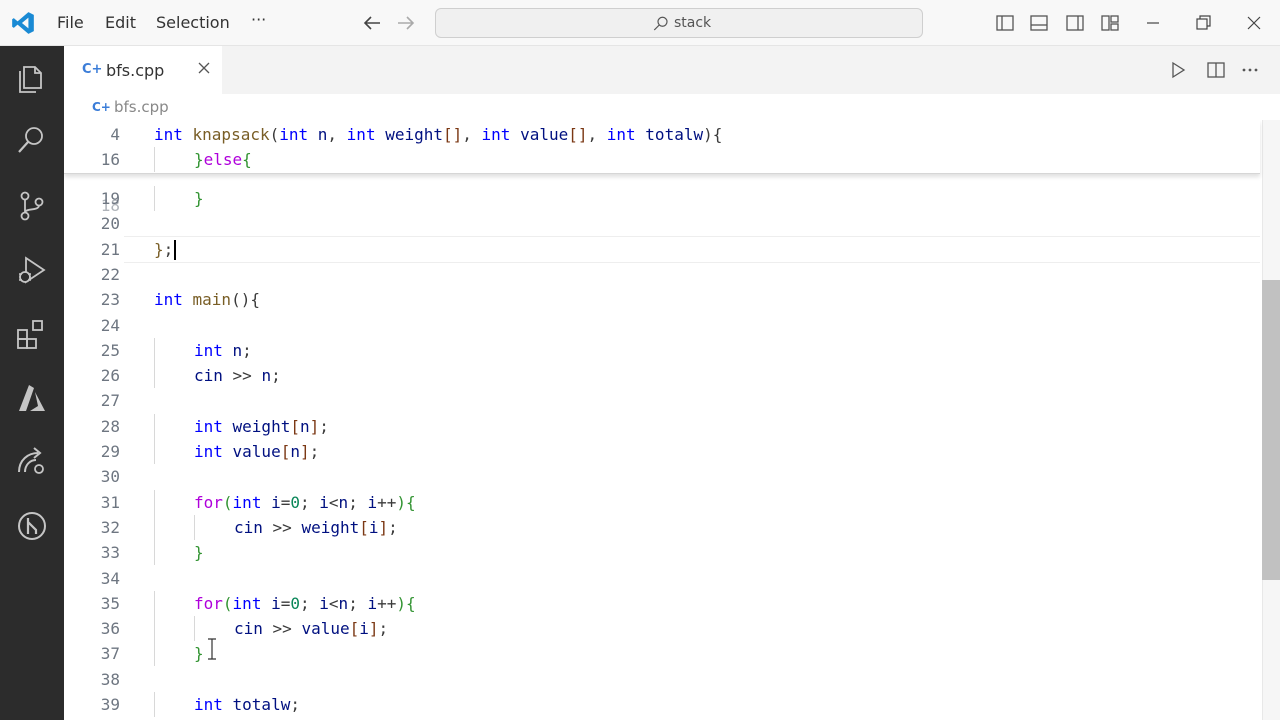  I want to click on line-number: 26, so click(110, 375).